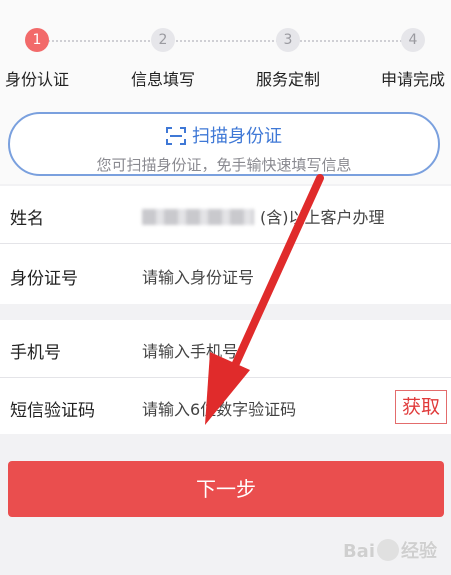 This screenshot has height=575, width=451. What do you see at coordinates (44, 279) in the screenshot?
I see `id-card-label: 身份证号` at bounding box center [44, 279].